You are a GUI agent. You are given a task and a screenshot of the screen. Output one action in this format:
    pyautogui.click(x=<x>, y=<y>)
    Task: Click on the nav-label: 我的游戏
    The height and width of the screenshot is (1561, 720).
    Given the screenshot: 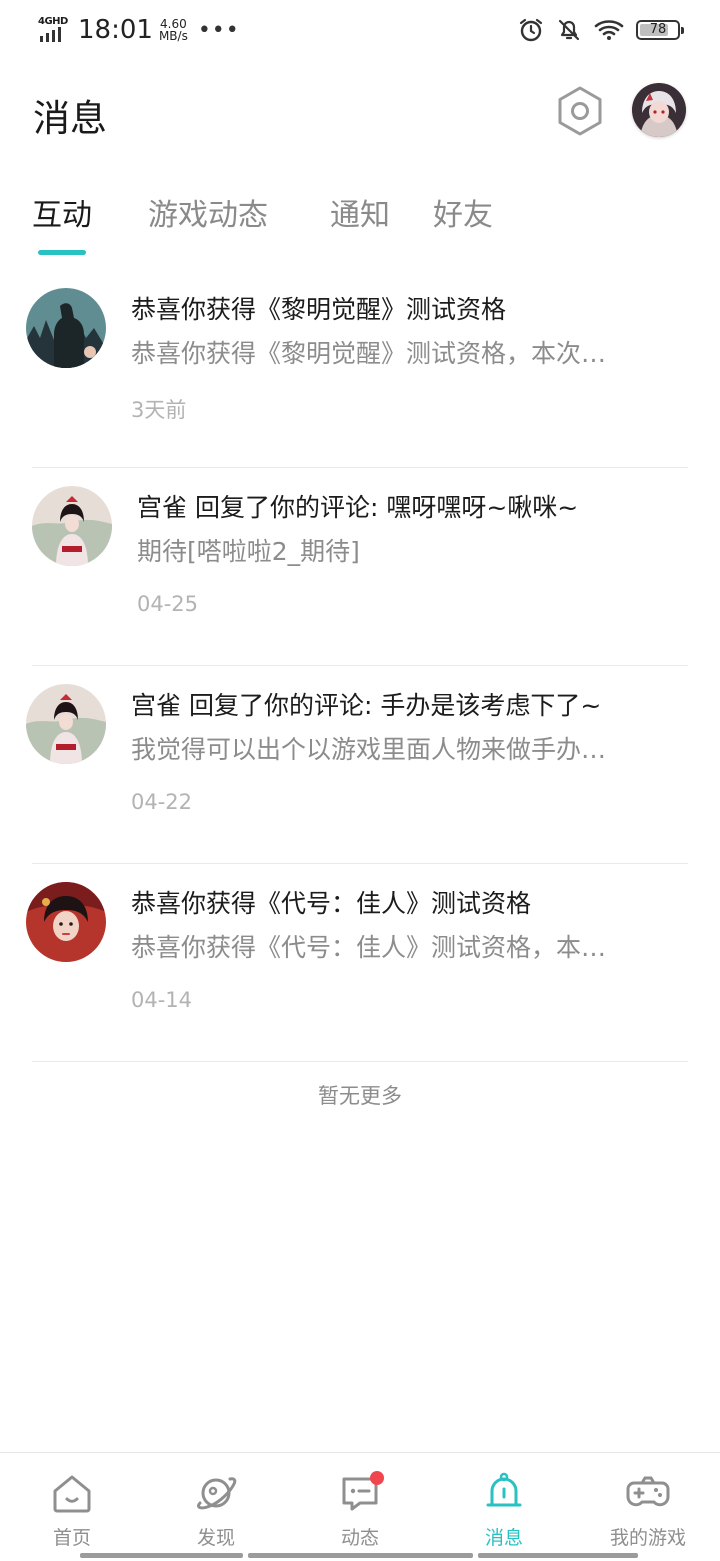 What is the action you would take?
    pyautogui.click(x=647, y=1538)
    